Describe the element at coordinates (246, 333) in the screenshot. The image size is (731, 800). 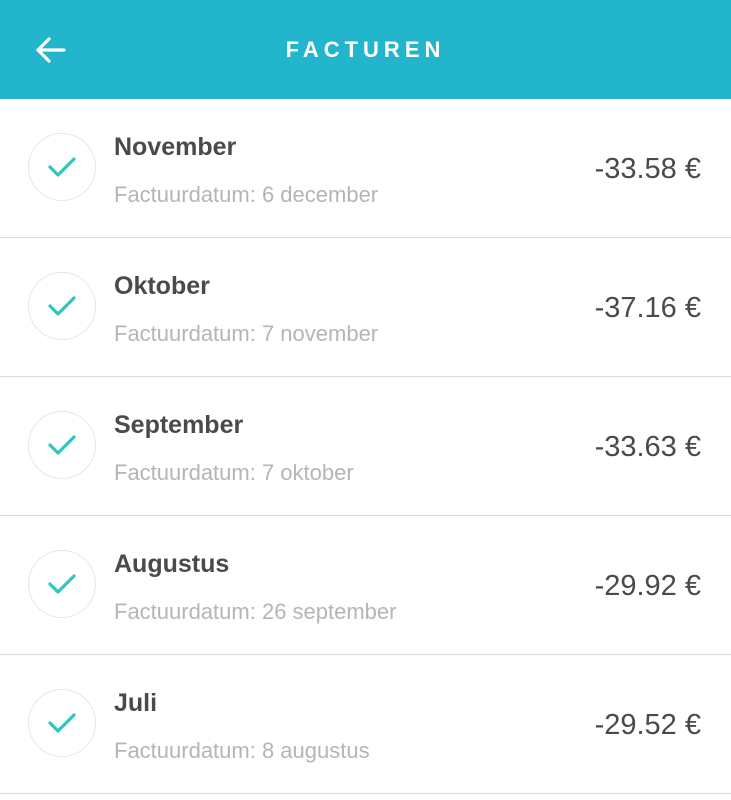
I see `invoice-date: Factuurdatum: 7 november` at that location.